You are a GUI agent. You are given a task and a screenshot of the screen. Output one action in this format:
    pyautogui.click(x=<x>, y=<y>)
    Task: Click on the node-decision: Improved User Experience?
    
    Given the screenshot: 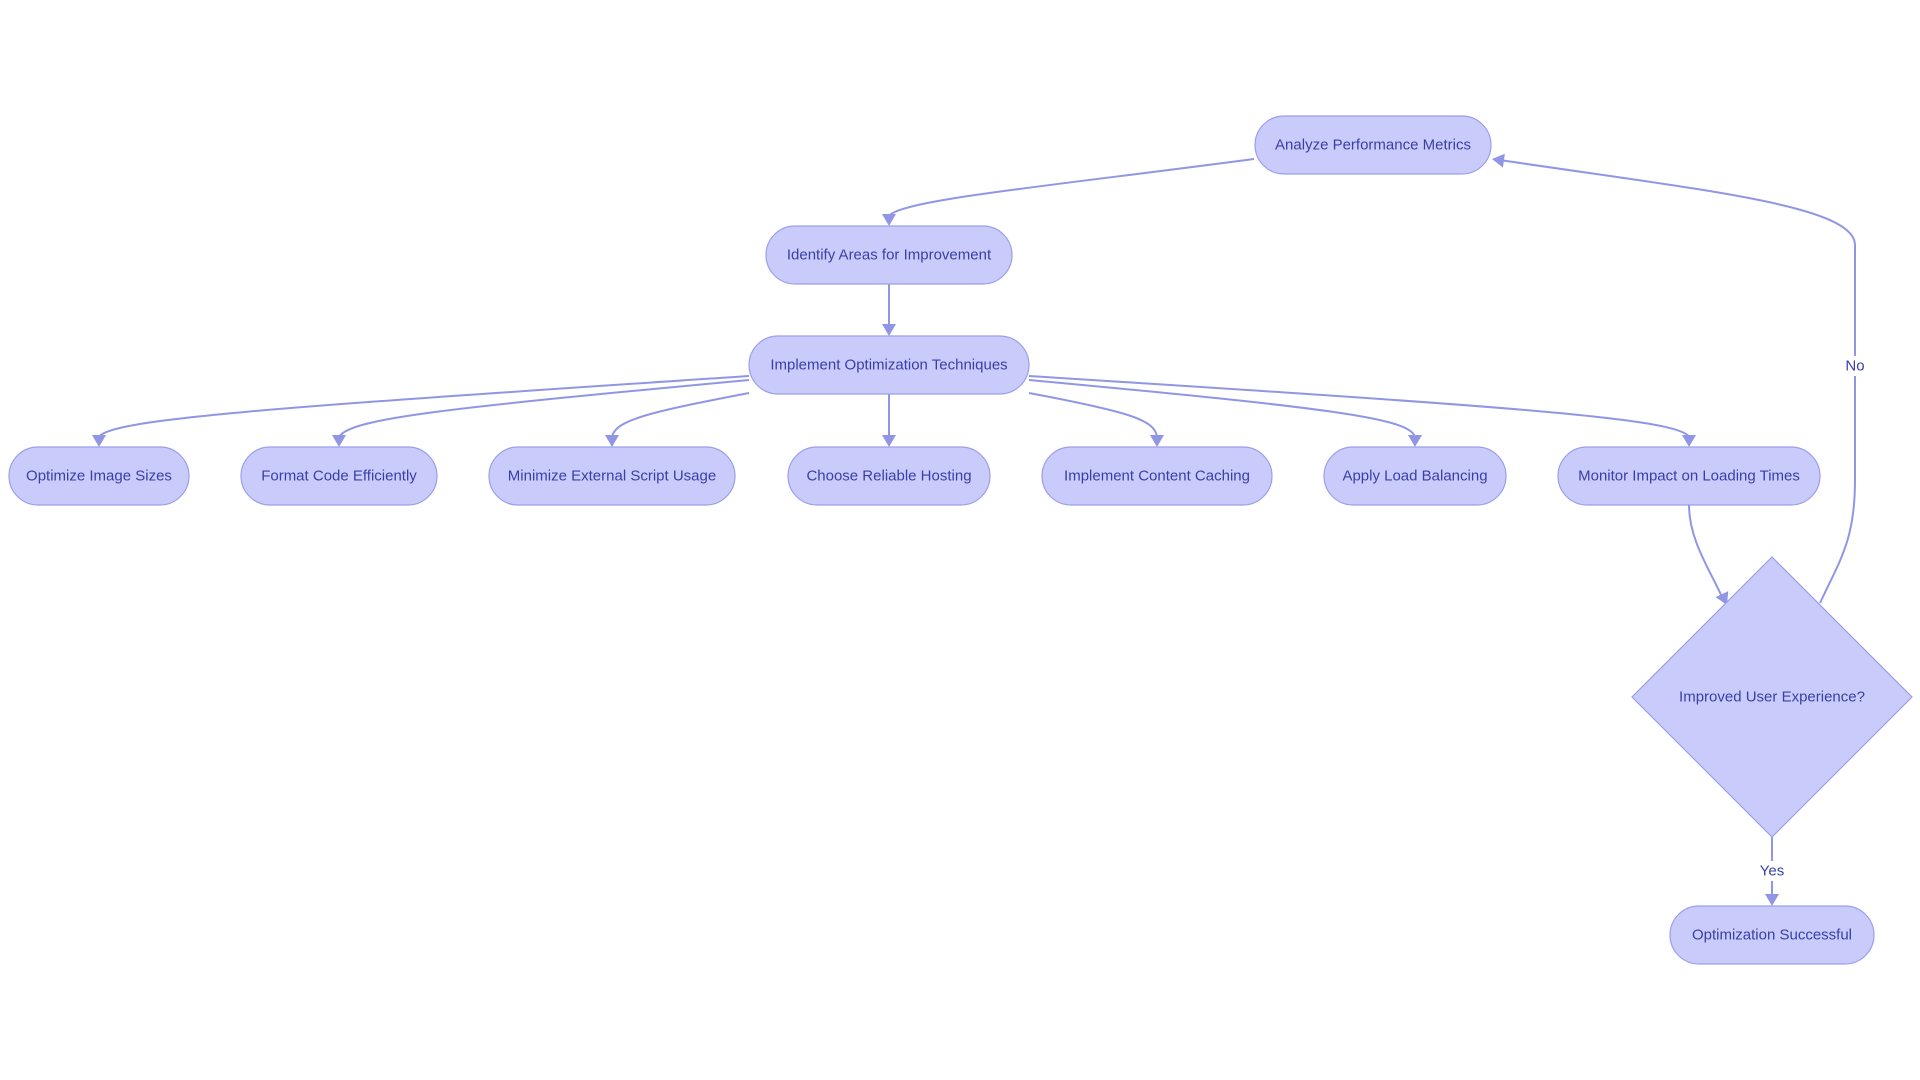 What is the action you would take?
    pyautogui.click(x=1772, y=697)
    